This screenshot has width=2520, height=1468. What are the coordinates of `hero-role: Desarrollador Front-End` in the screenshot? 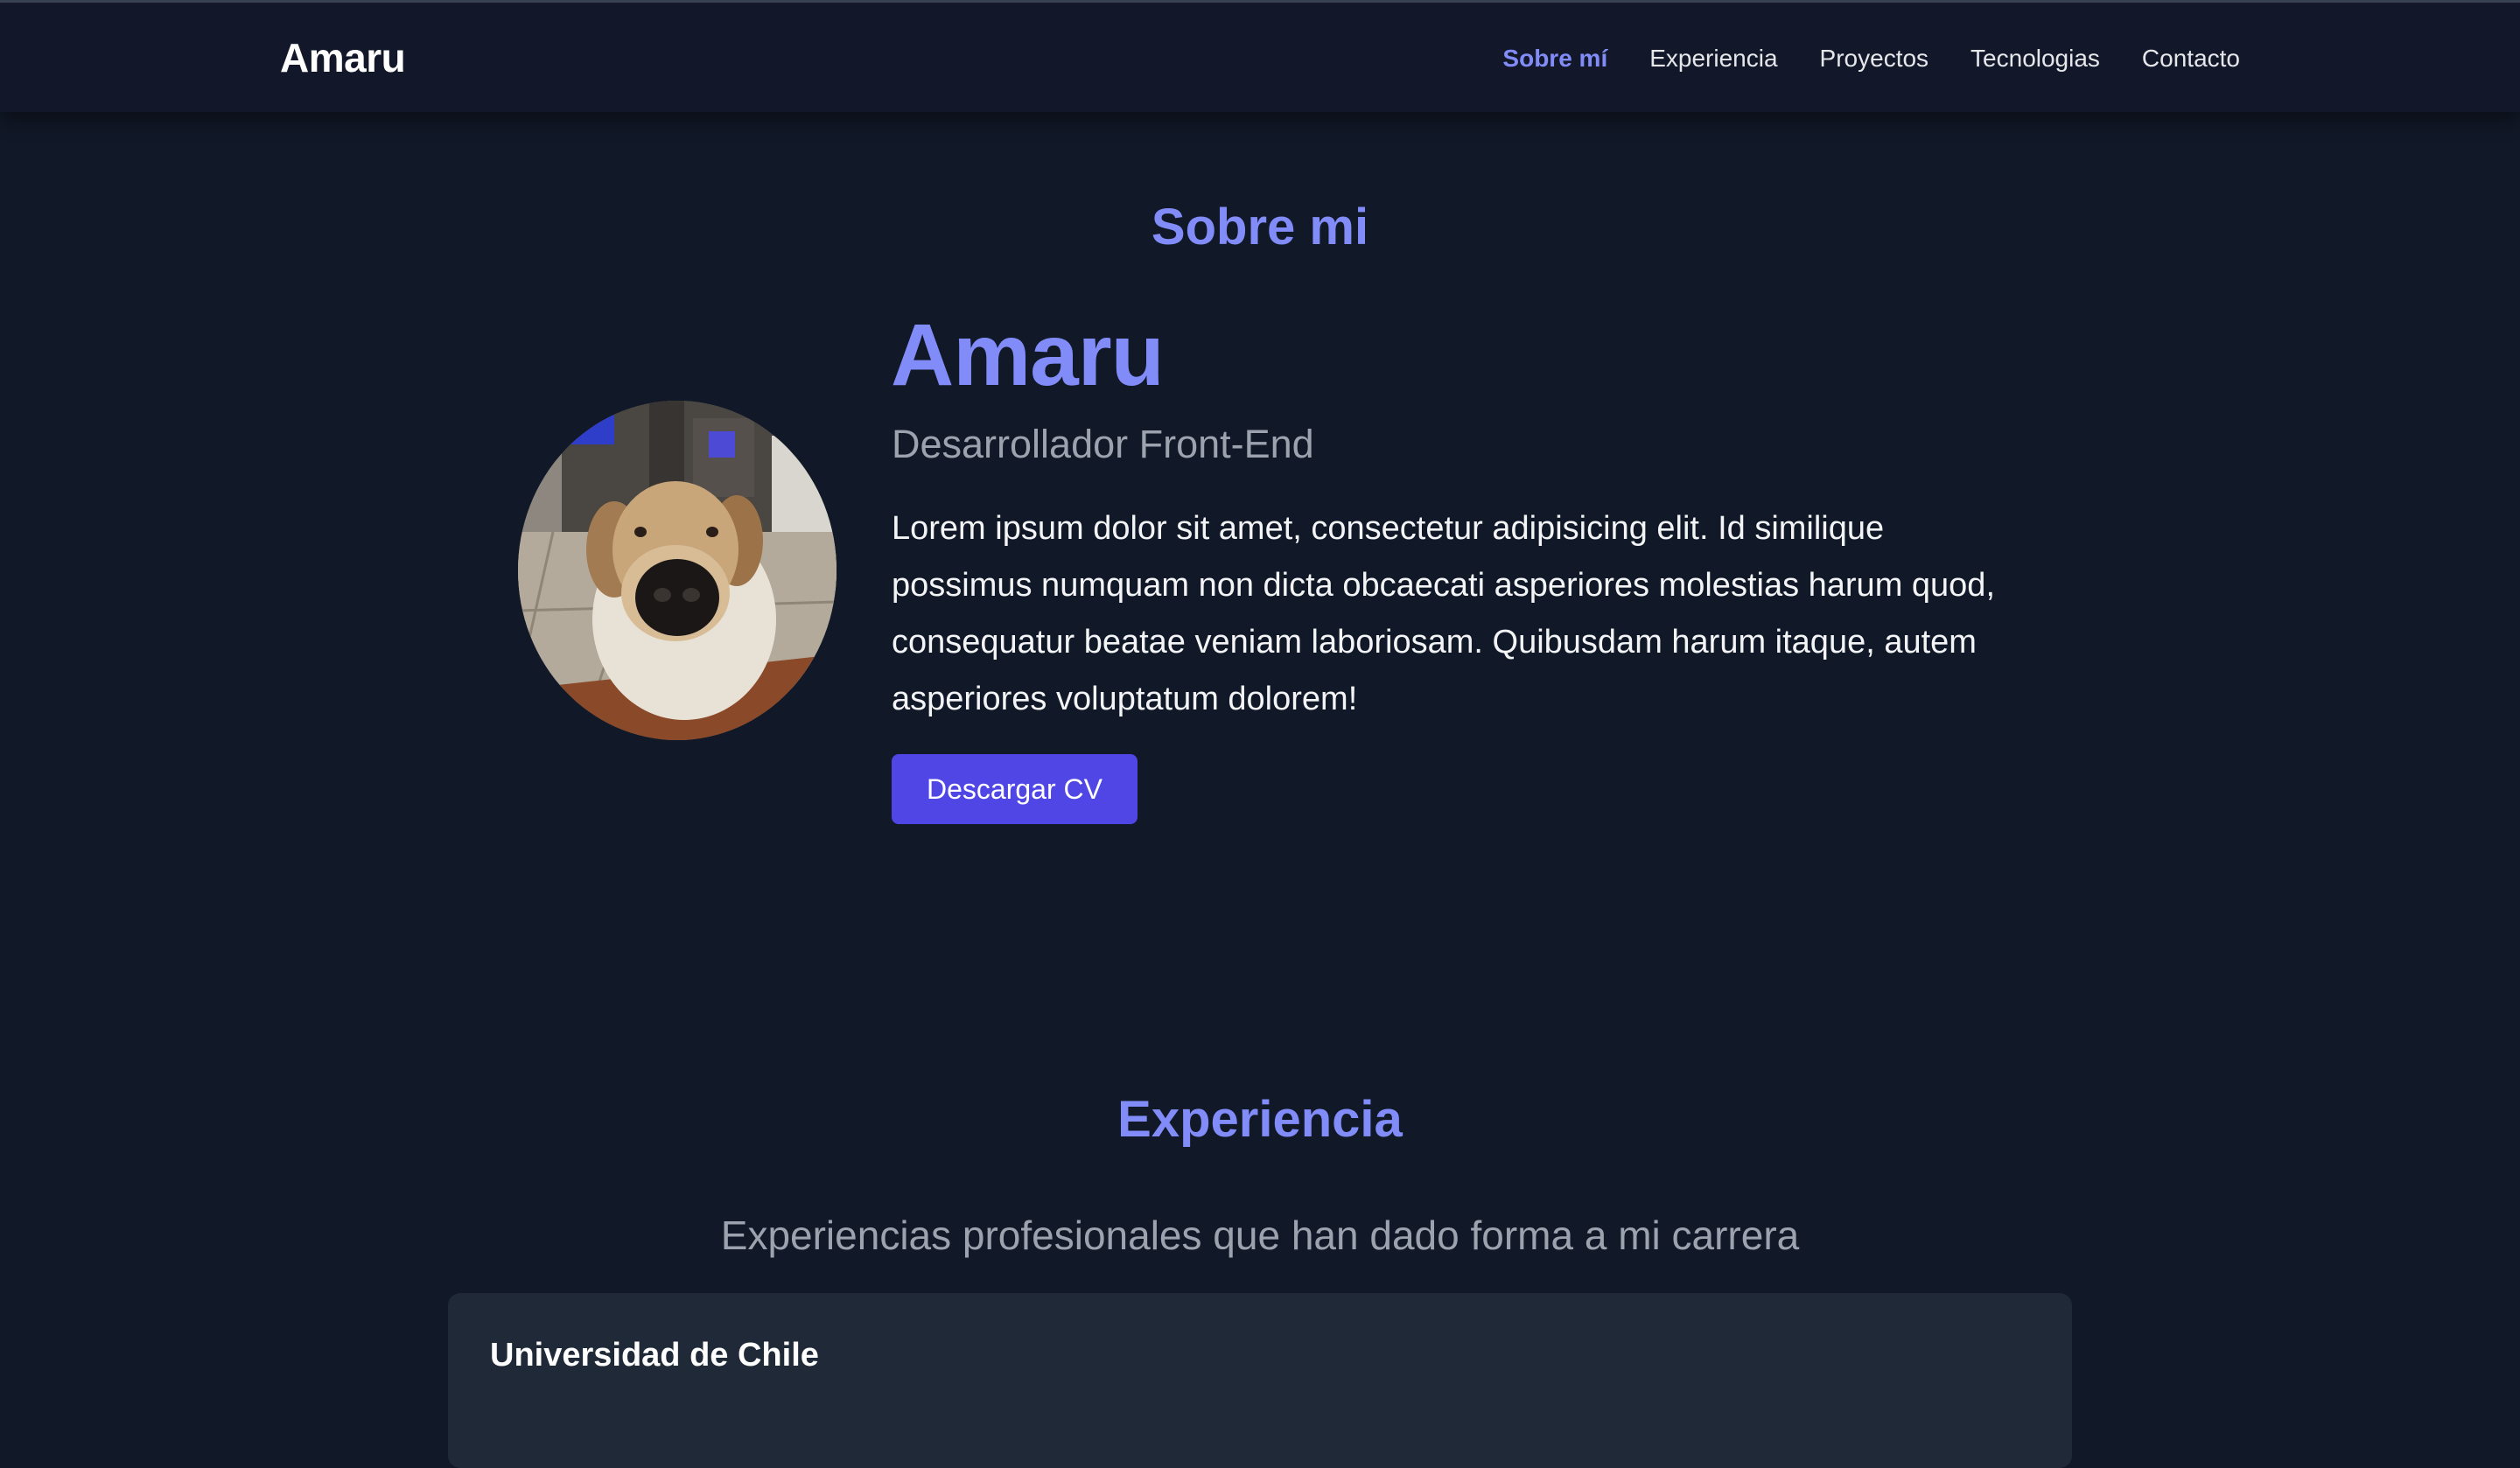 It's located at (1103, 444).